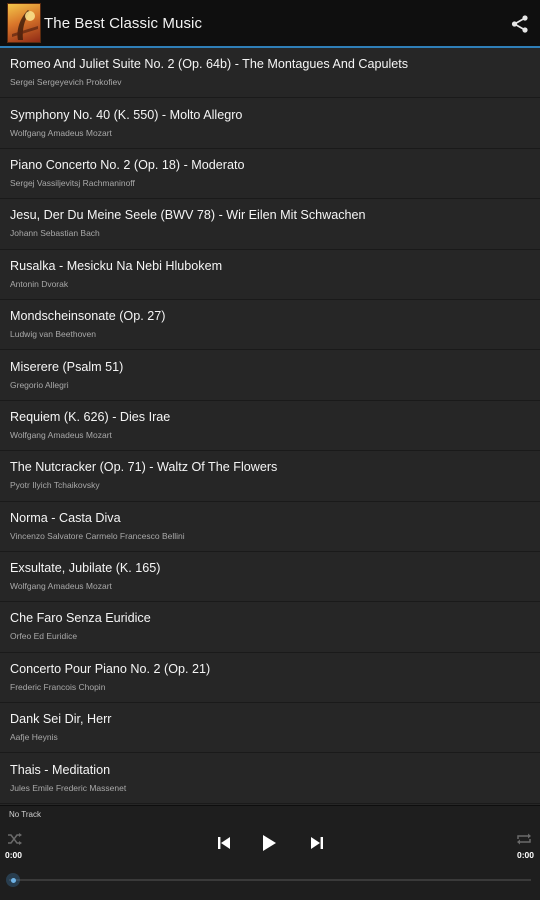 Image resolution: width=540 pixels, height=900 pixels. I want to click on app-title: The Best Classic Music, so click(123, 23).